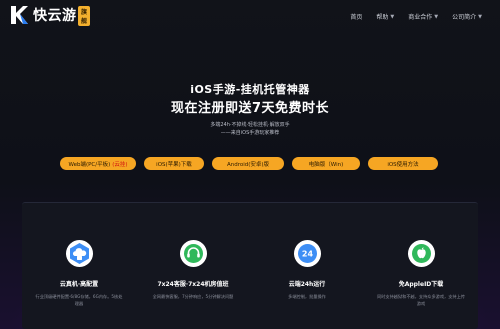 This screenshot has height=329, width=500. I want to click on svg-text: 24, so click(308, 254).